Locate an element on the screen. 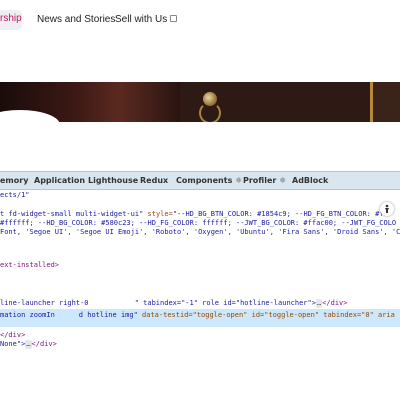 Image resolution: width=400 pixels, height=400 pixels. code-attr-value: t fd-widget-small multi-widget-ui" is located at coordinates (74, 214).